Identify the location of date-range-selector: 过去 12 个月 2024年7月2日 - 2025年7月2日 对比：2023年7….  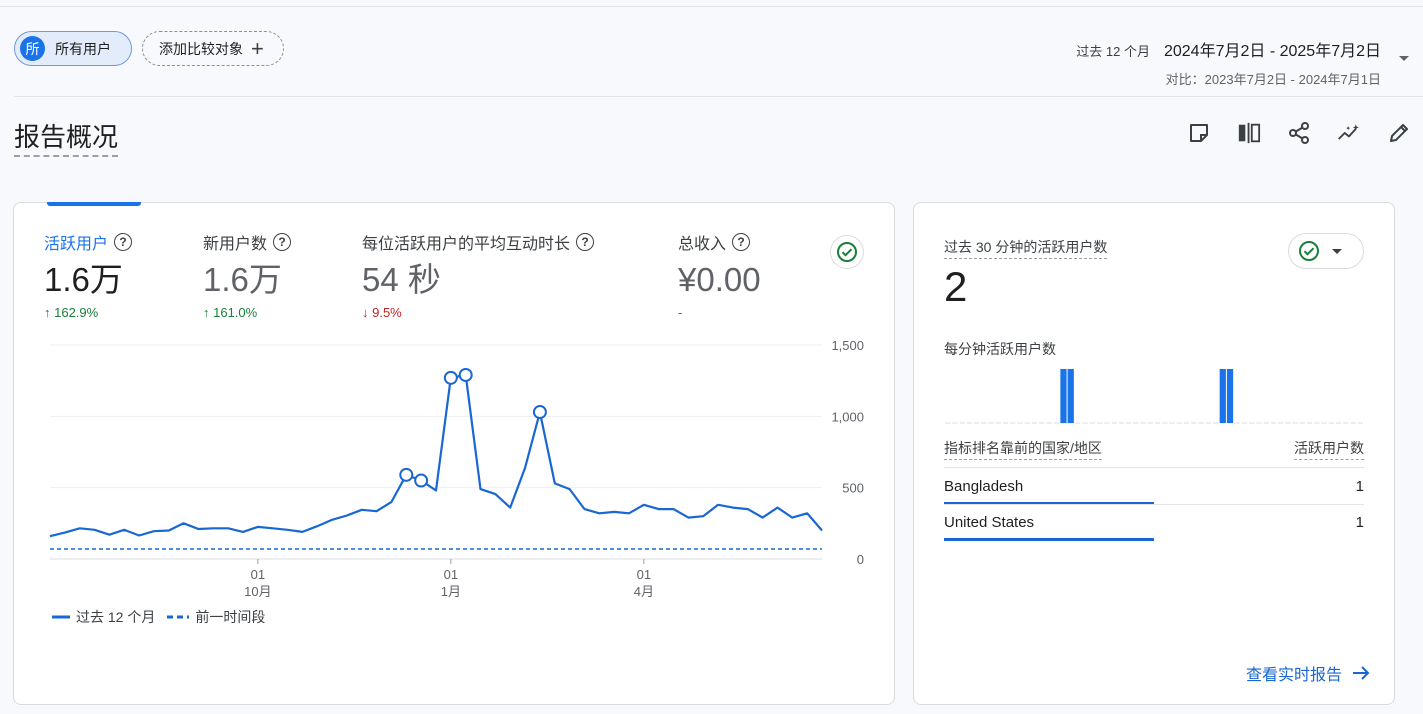
(1228, 62).